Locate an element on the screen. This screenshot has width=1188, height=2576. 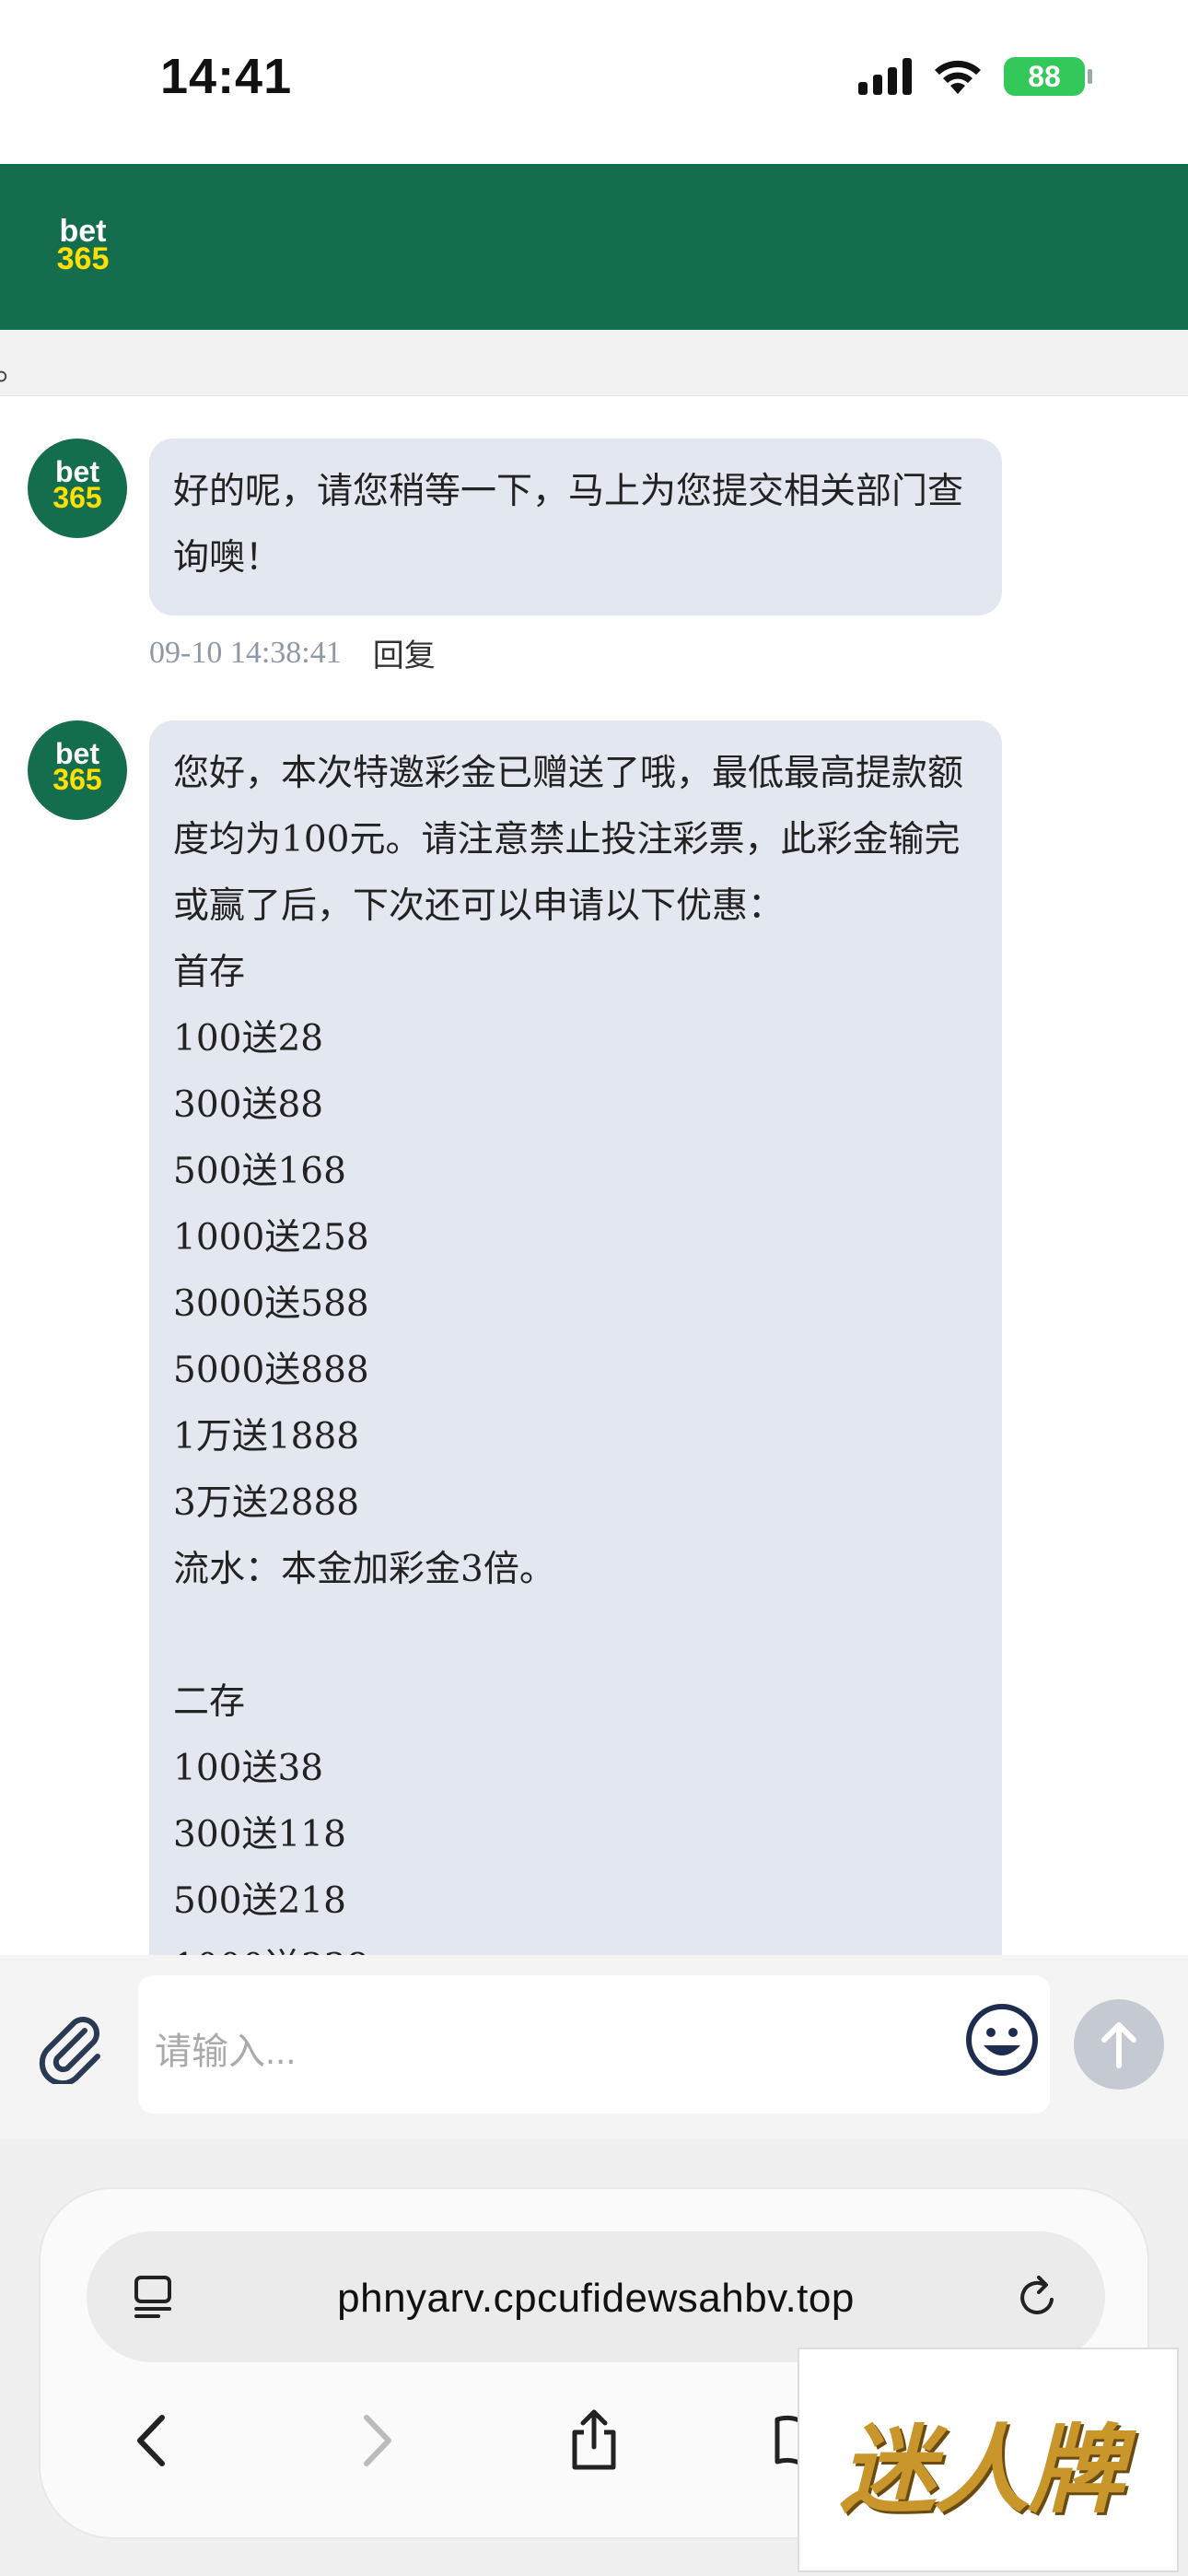
status-icons: 88 is located at coordinates (975, 76).